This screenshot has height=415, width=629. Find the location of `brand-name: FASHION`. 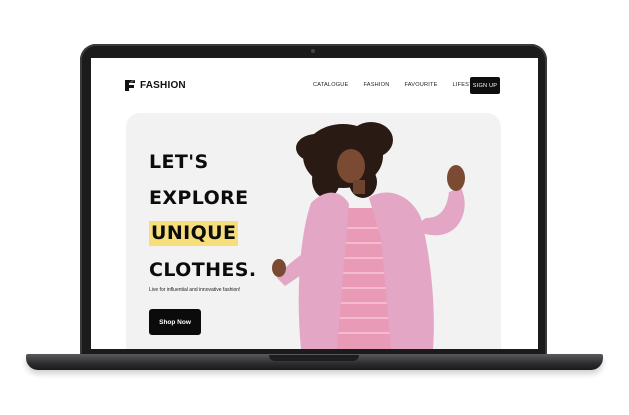

brand-name: FASHION is located at coordinates (163, 85).